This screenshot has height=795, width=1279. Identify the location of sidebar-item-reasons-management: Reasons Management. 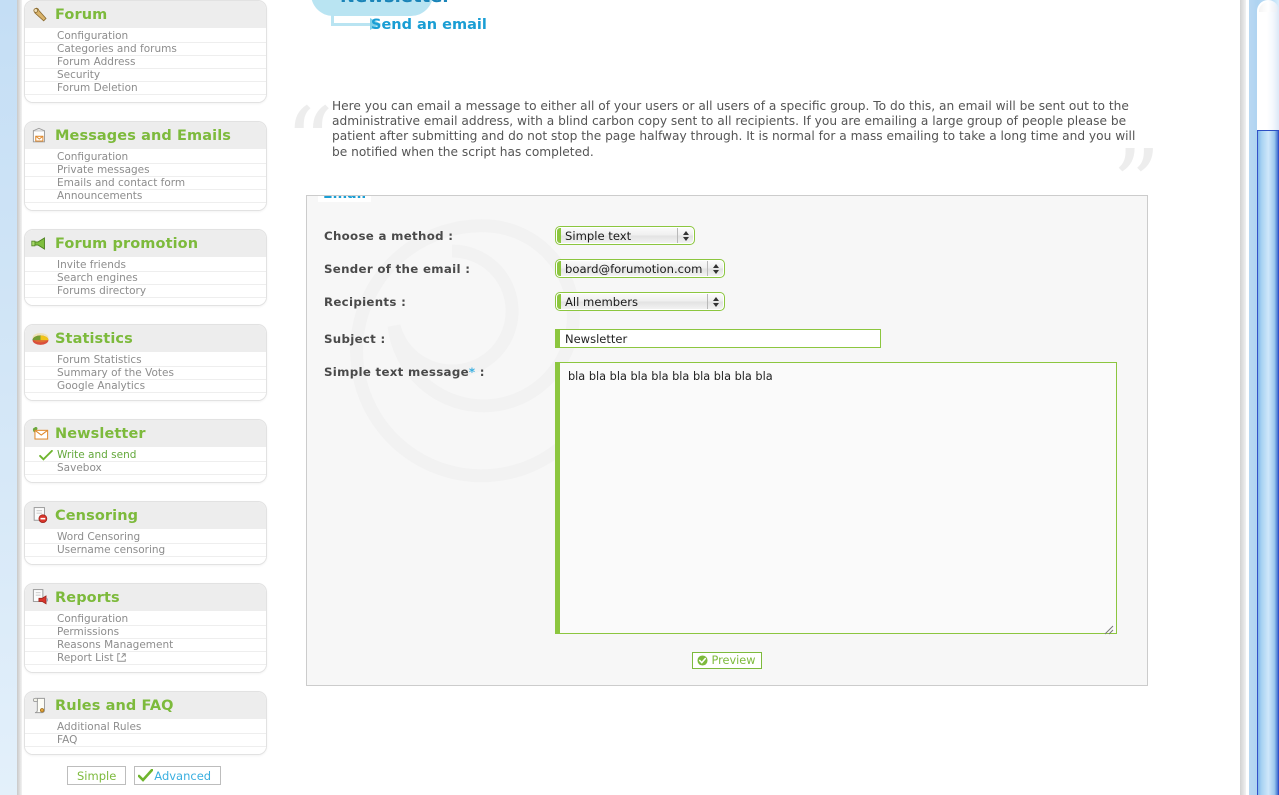
(145, 645).